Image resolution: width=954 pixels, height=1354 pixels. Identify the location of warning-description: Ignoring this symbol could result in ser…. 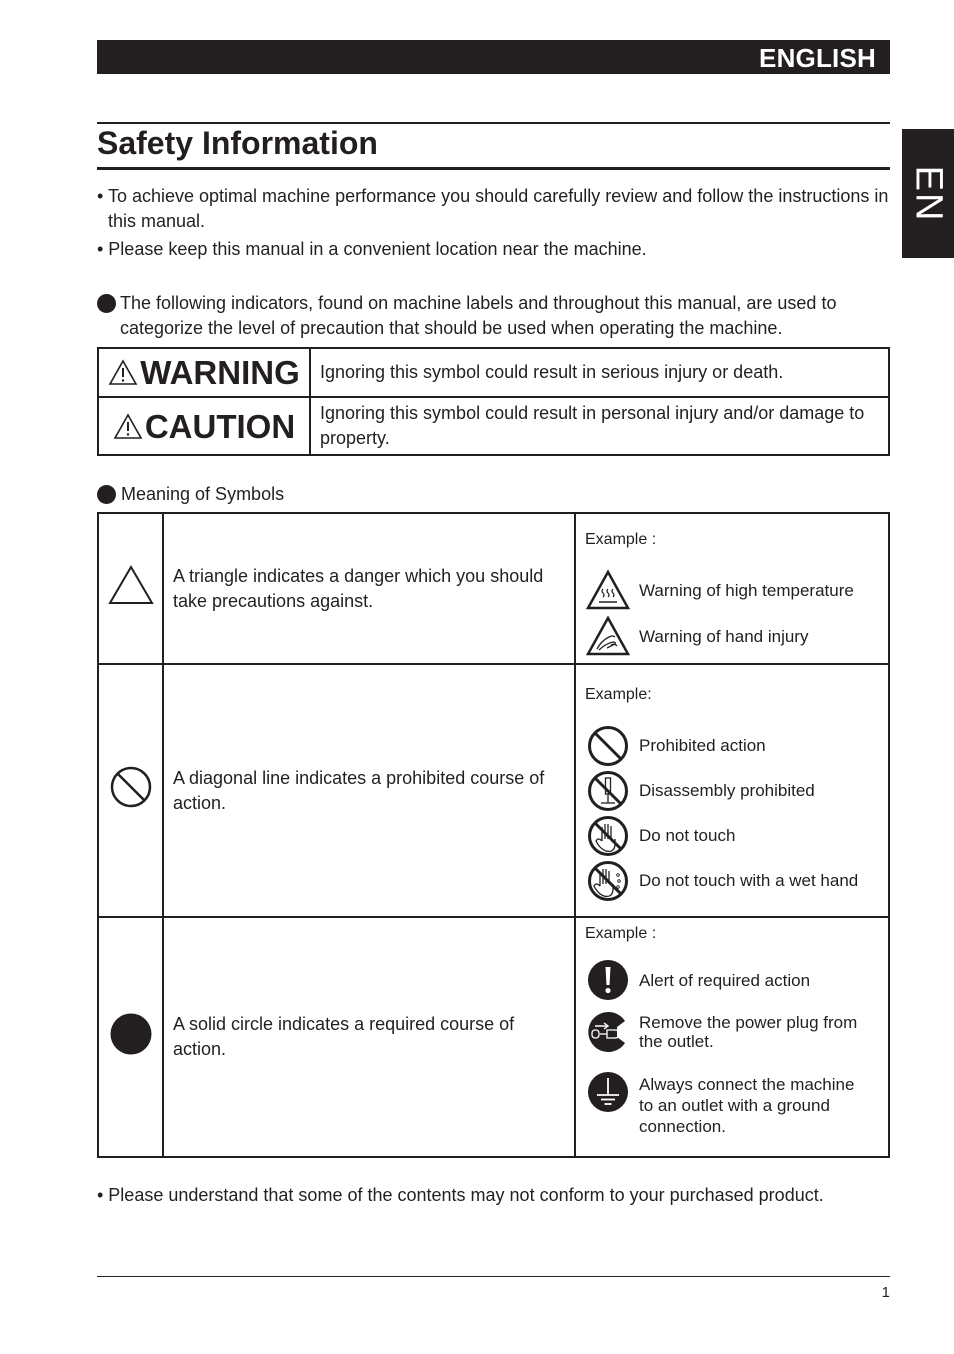
(599, 372).